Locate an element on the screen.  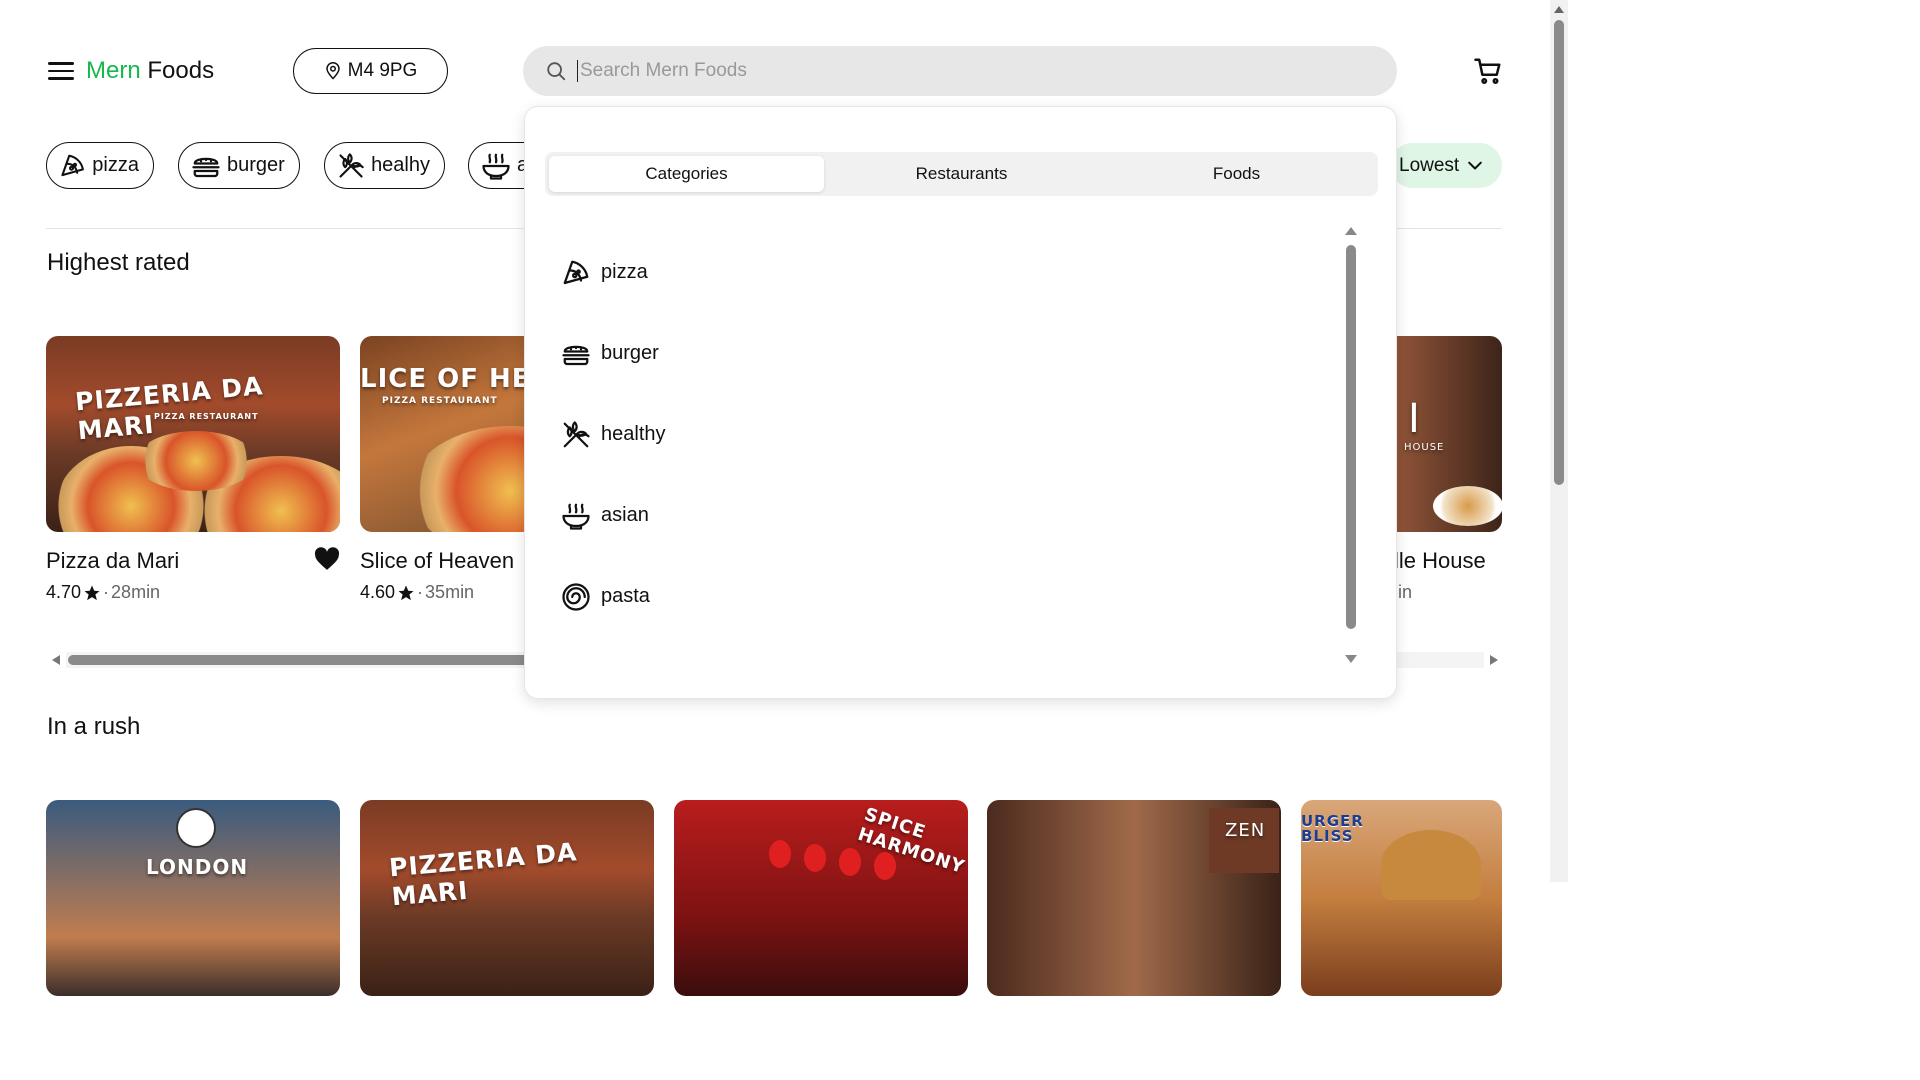
restaurant-image: URGER BLISS is located at coordinates (1401, 898).